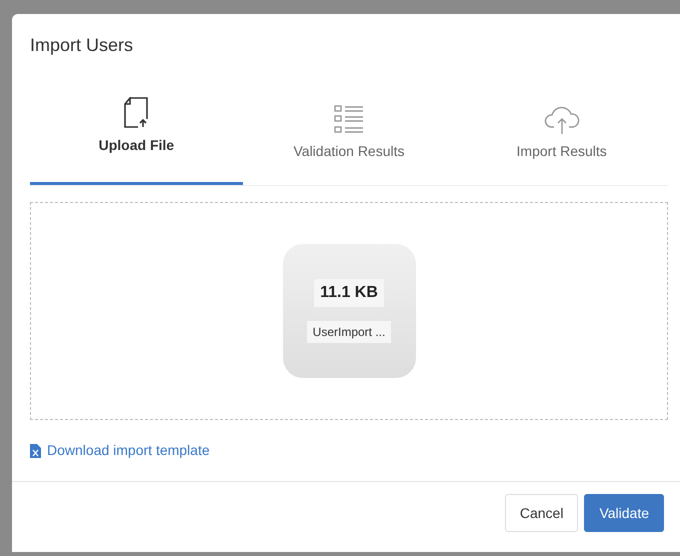 This screenshot has width=680, height=556. What do you see at coordinates (541, 513) in the screenshot?
I see `cancel-button: Cancel` at bounding box center [541, 513].